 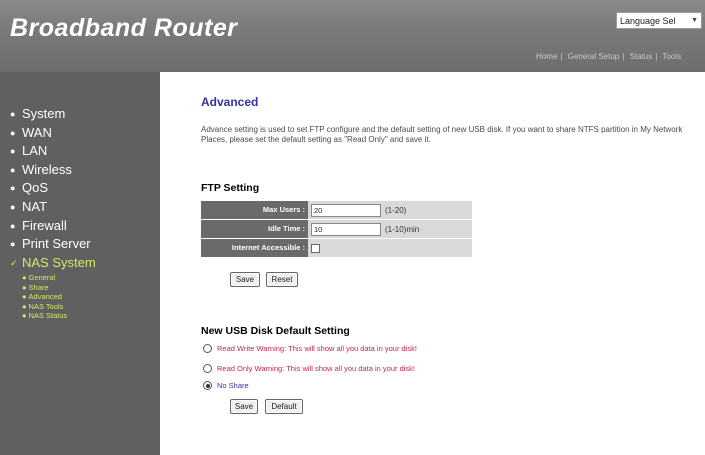 What do you see at coordinates (396, 210) in the screenshot?
I see `max-users-hint: (1-20)` at bounding box center [396, 210].